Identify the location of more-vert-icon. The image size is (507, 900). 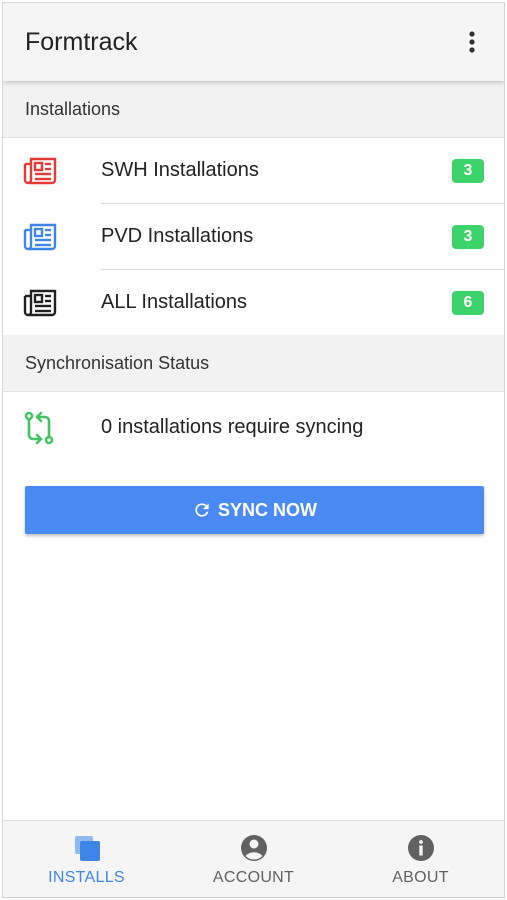
(472, 42).